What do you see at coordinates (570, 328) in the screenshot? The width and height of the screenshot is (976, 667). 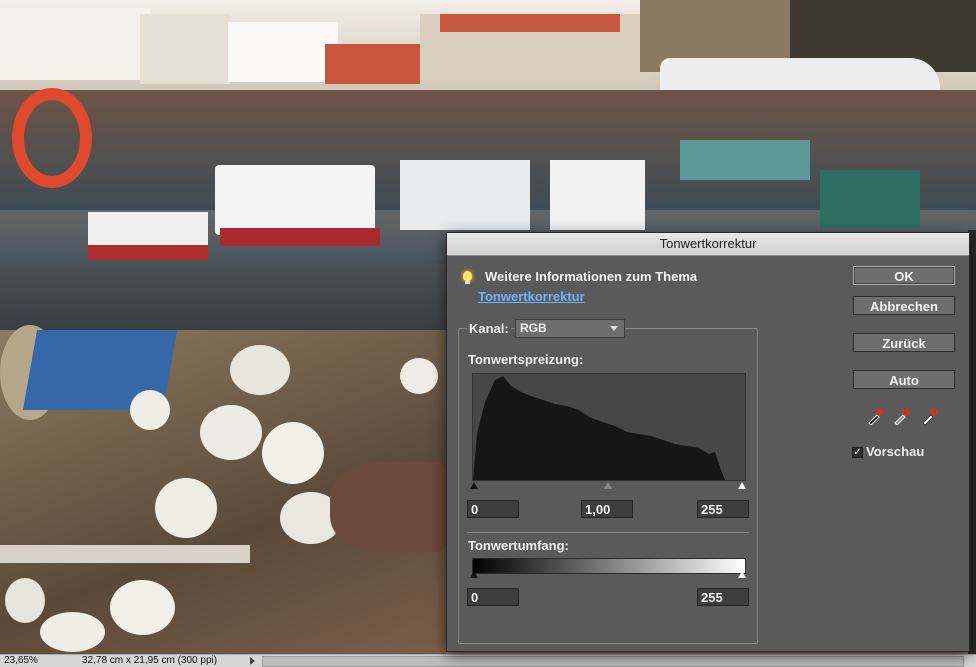 I see `channel-select: RGB` at bounding box center [570, 328].